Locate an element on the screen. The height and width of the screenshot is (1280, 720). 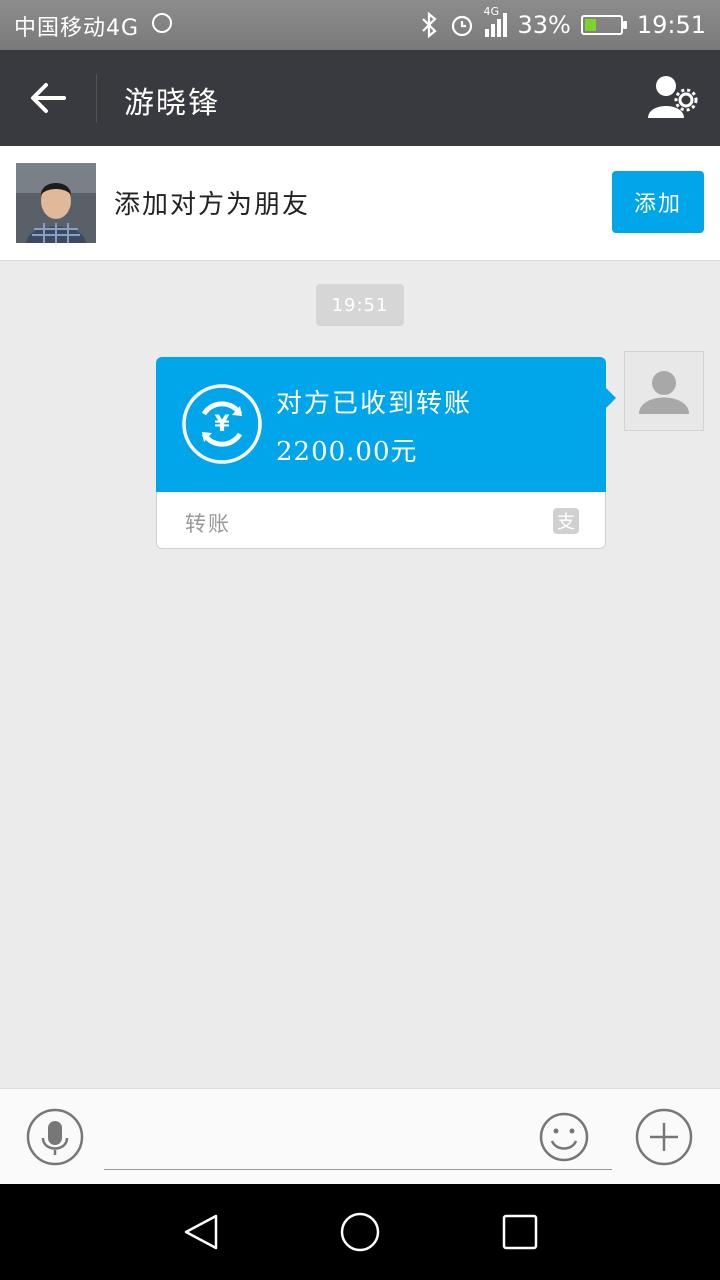
bubble-tail is located at coordinates (611, 398).